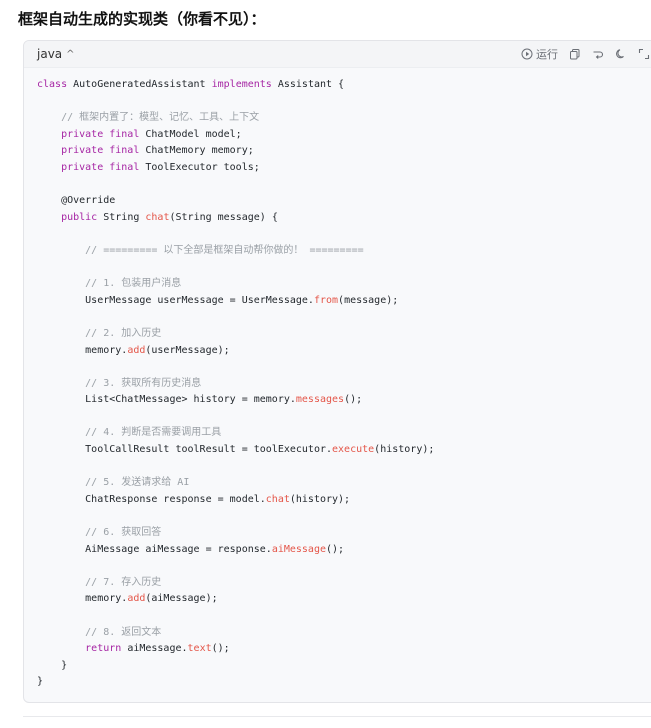 Image resolution: width=651 pixels, height=728 pixels. What do you see at coordinates (151, 499) in the screenshot?
I see `code-token: ChatResponse response = model.` at bounding box center [151, 499].